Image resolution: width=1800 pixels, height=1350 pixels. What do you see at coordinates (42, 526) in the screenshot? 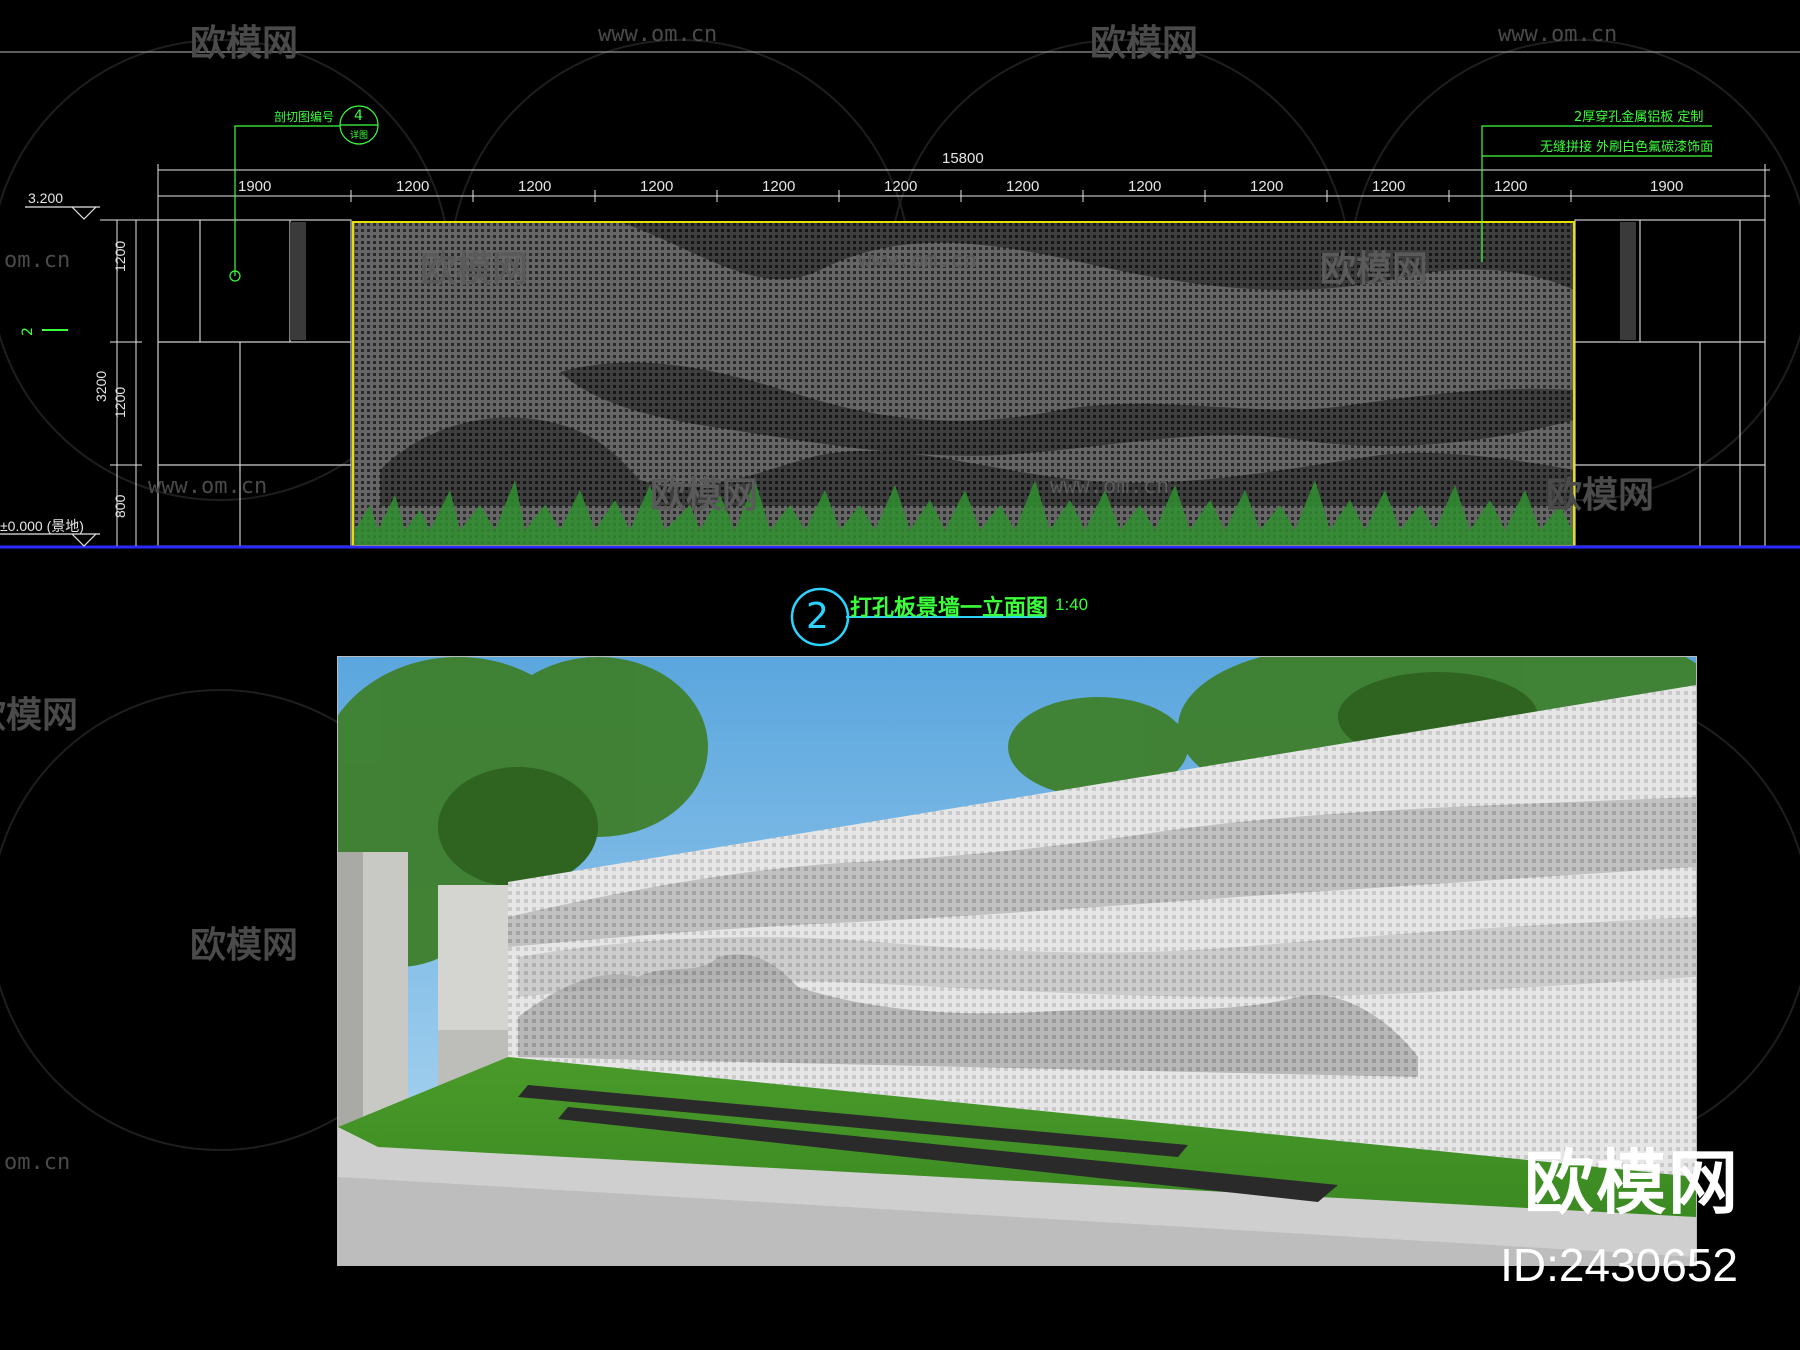
I see `level-base-label: ±0.000 (景地)` at bounding box center [42, 526].